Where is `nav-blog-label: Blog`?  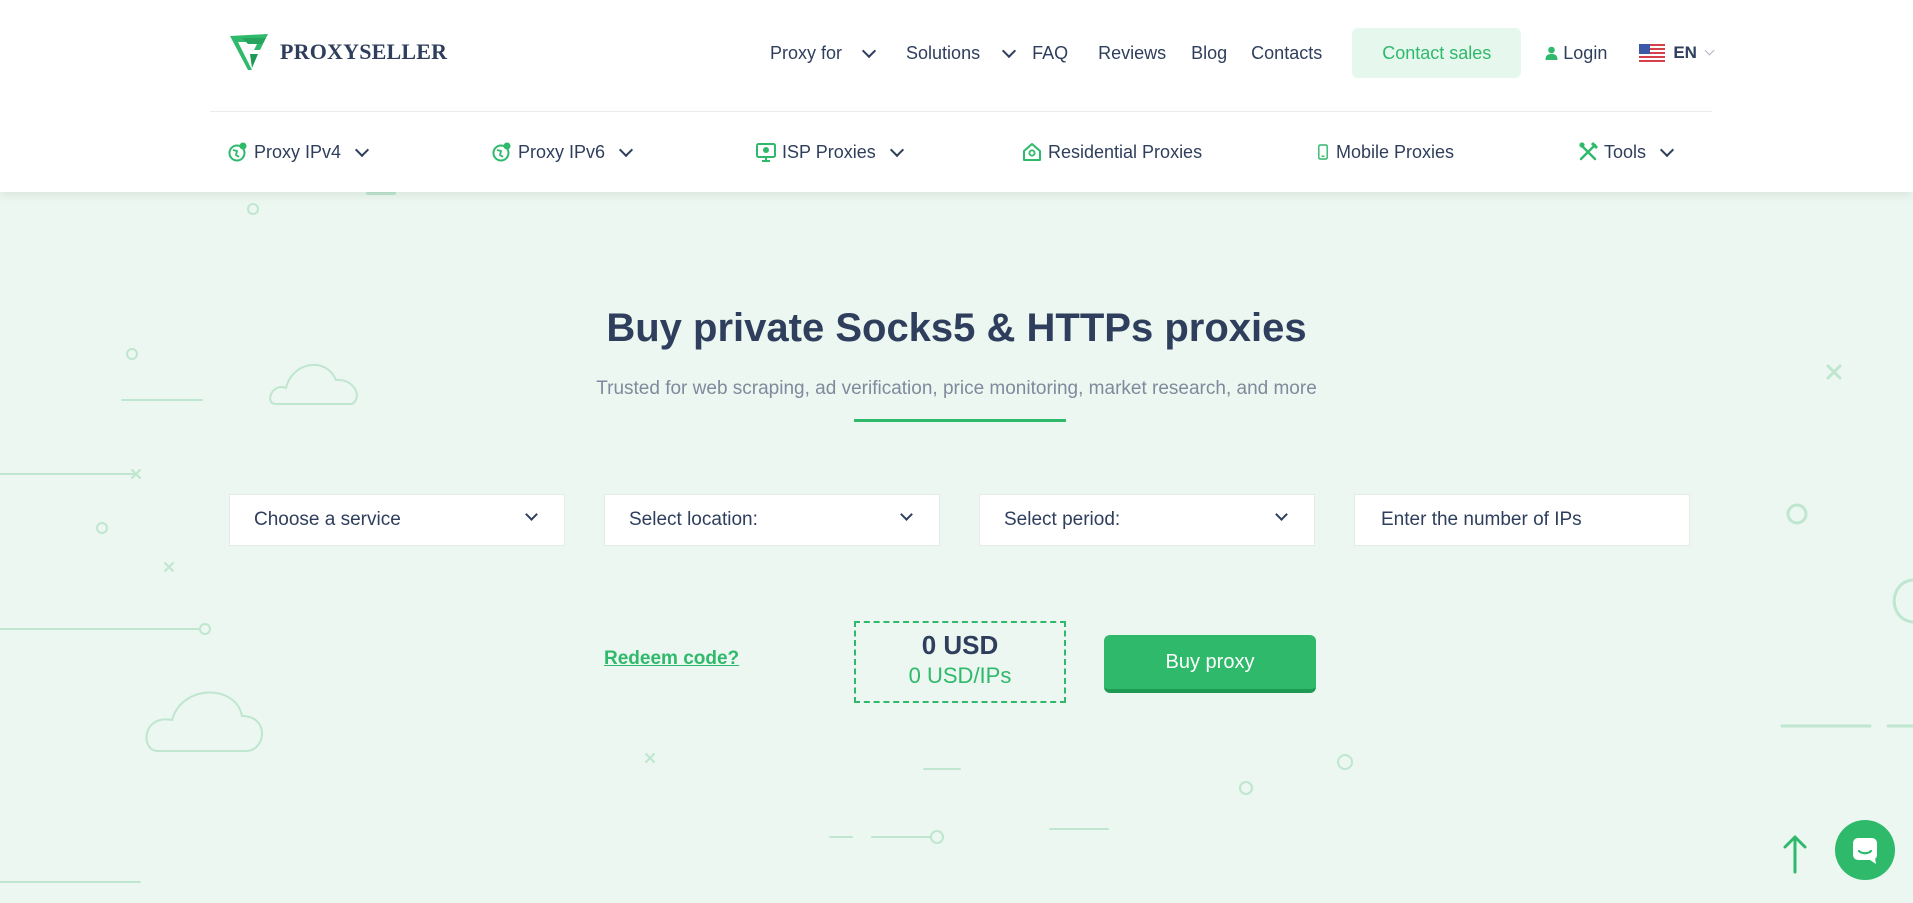 nav-blog-label: Blog is located at coordinates (1209, 52).